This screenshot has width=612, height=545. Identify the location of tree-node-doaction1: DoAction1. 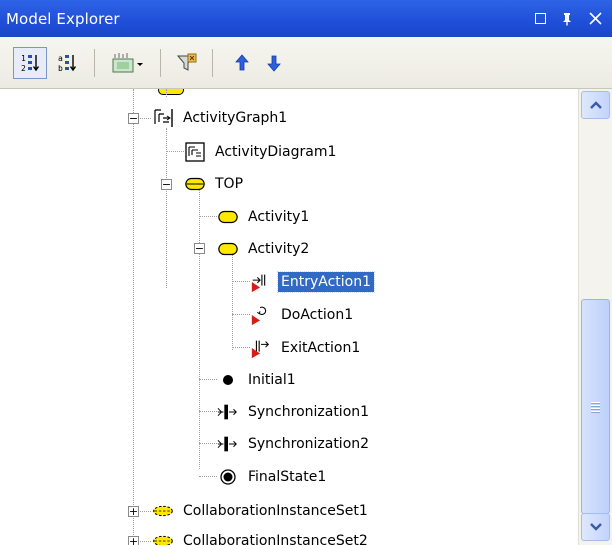
(303, 315).